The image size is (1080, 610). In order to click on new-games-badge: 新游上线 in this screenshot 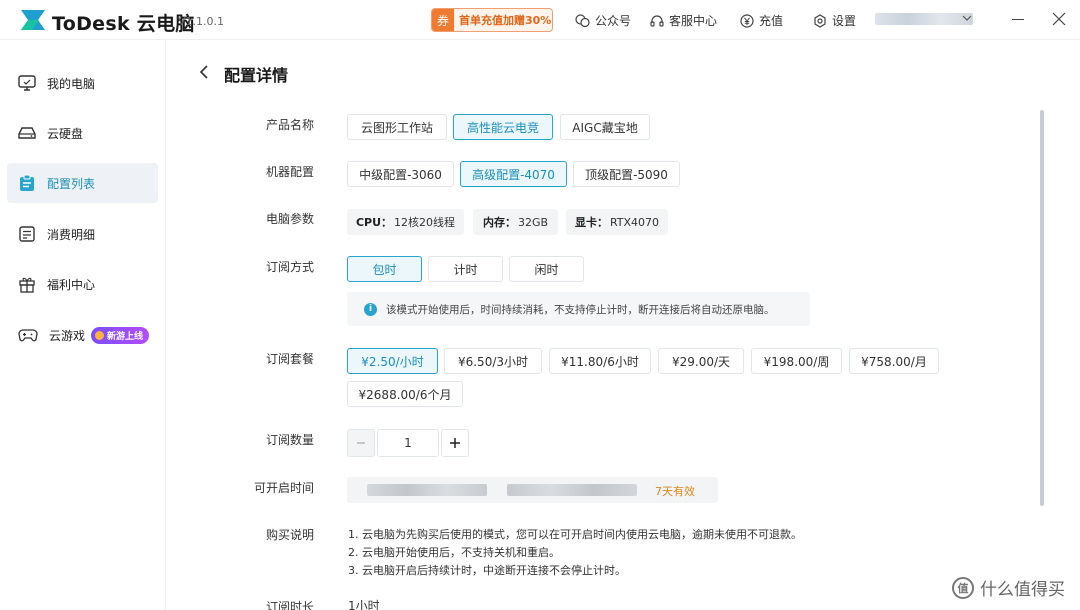, I will do `click(120, 335)`.